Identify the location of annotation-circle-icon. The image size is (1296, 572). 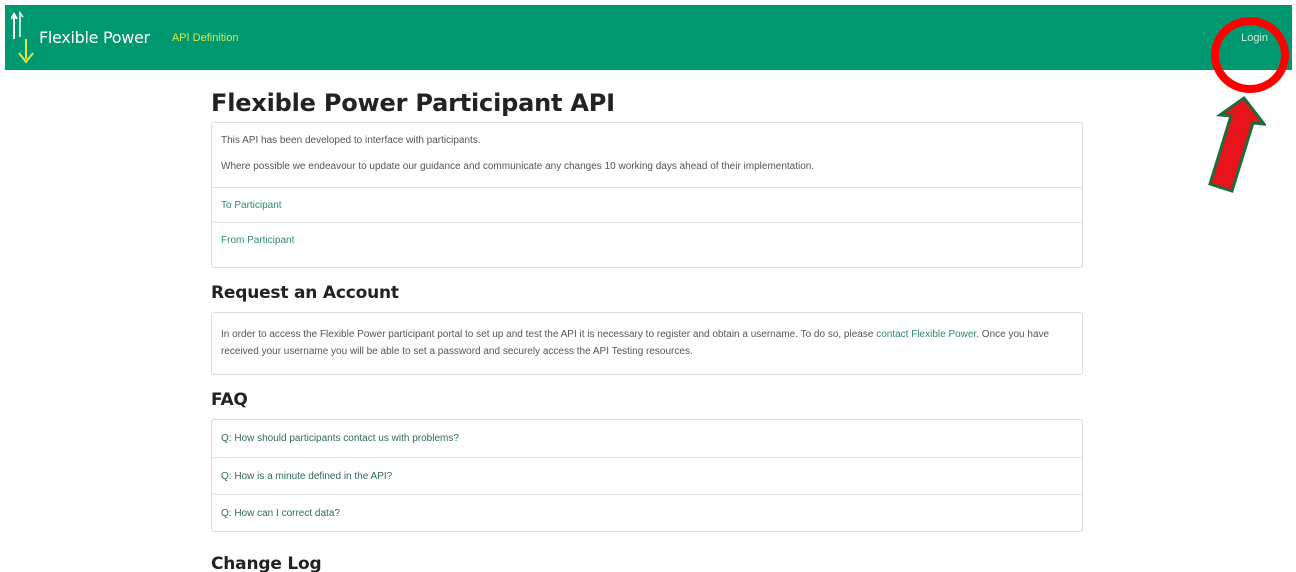
(1250, 55).